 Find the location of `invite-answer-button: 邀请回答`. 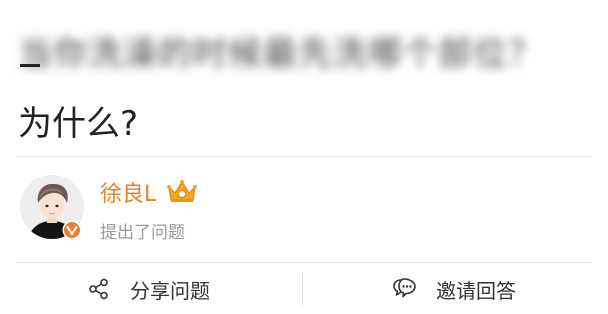

invite-answer-button: 邀请回答 is located at coordinates (454, 289).